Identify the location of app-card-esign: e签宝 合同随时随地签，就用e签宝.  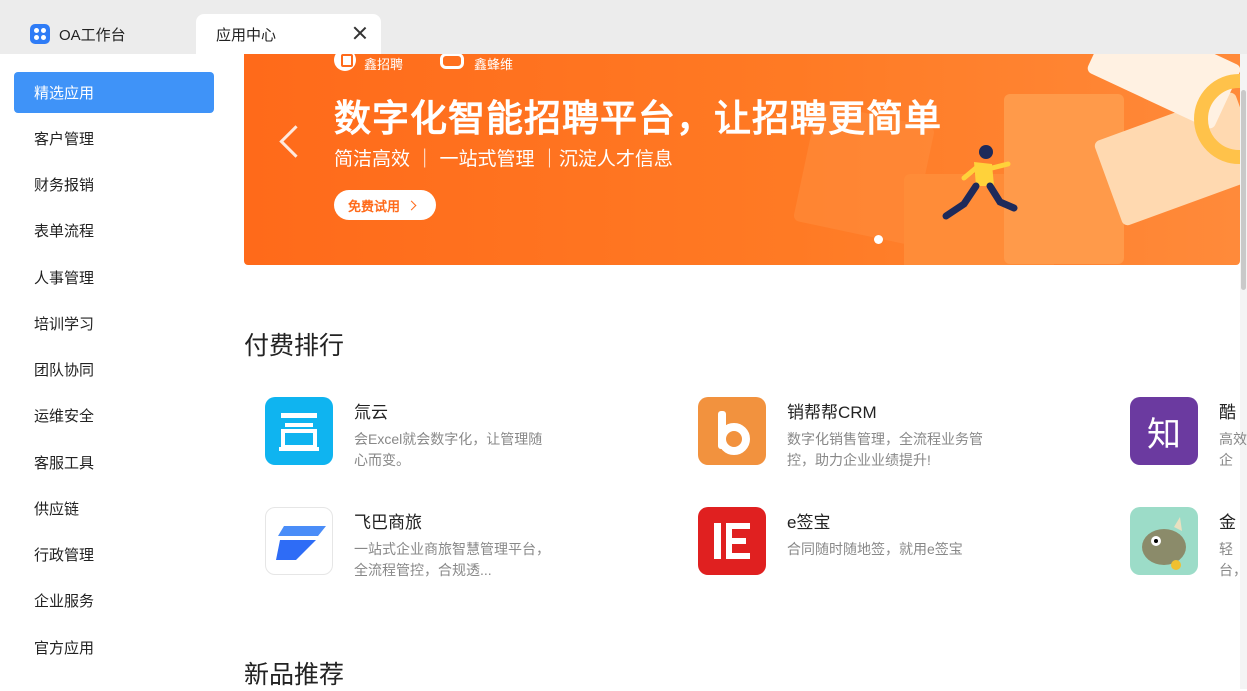
(898, 547).